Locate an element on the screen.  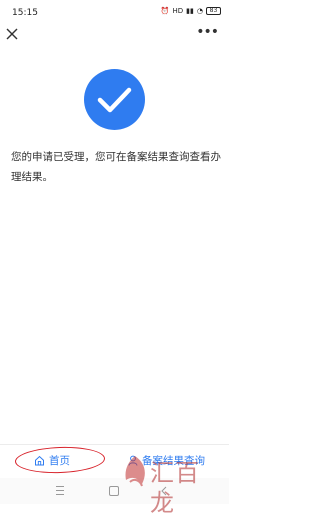
battery-level: 83 is located at coordinates (213, 10).